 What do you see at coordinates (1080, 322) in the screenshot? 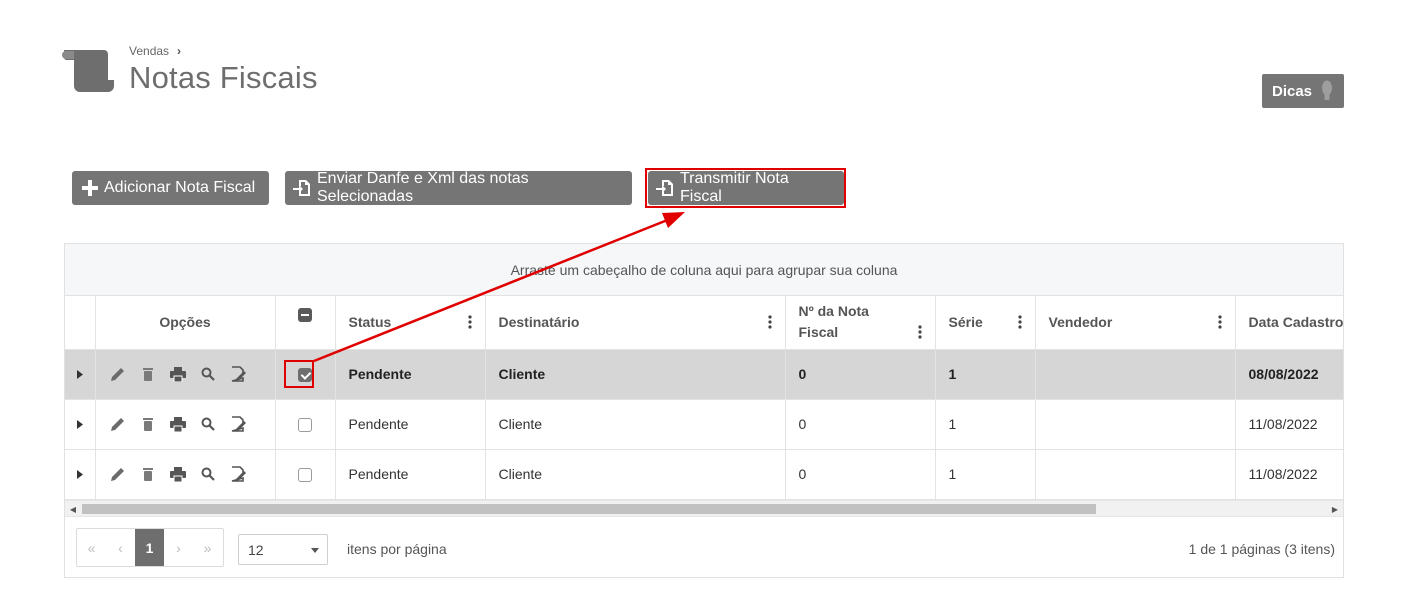
I see `seller-header-label: Vendedor` at bounding box center [1080, 322].